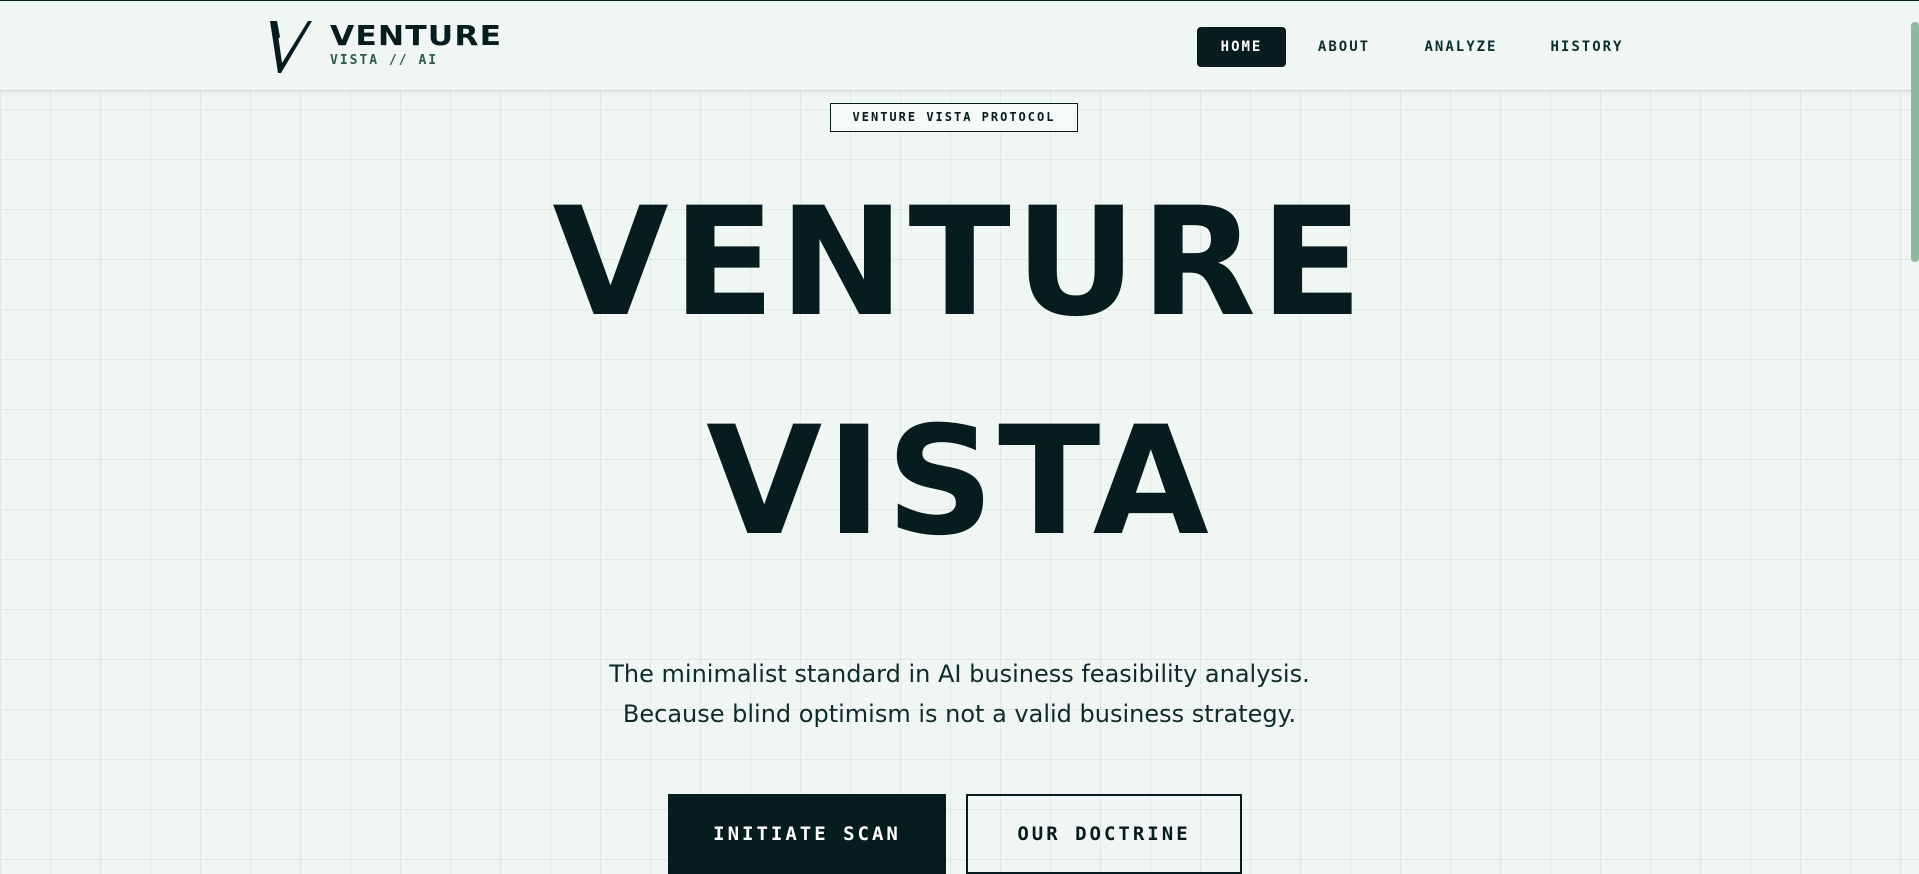  Describe the element at coordinates (1104, 834) in the screenshot. I see `our-doctrine-button: OUR DOCTRINE` at that location.